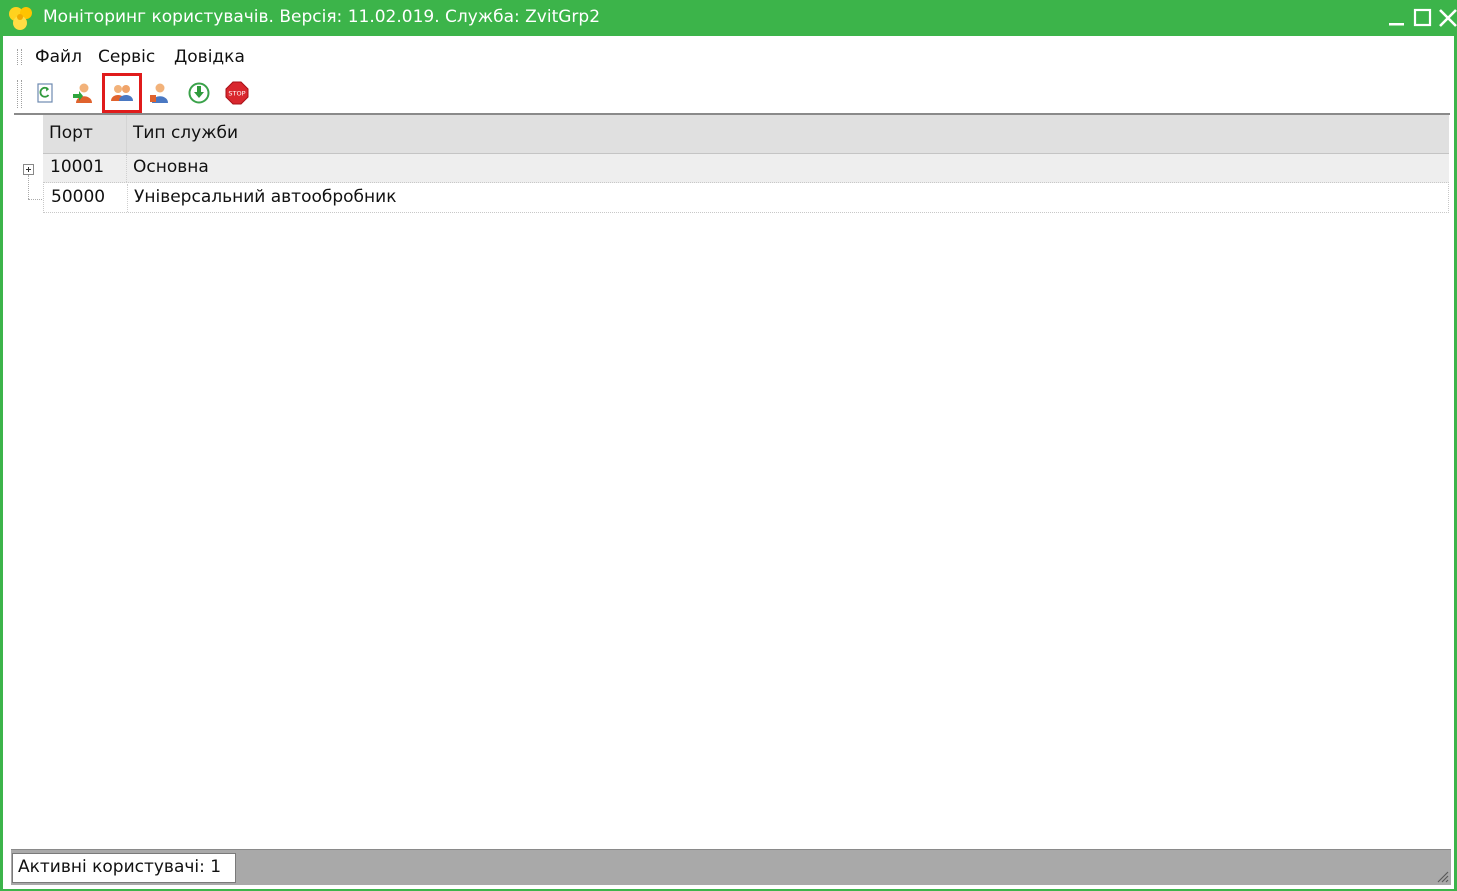 This screenshot has width=1457, height=891. What do you see at coordinates (746, 168) in the screenshot?
I see `table-row: 10001 Основна` at bounding box center [746, 168].